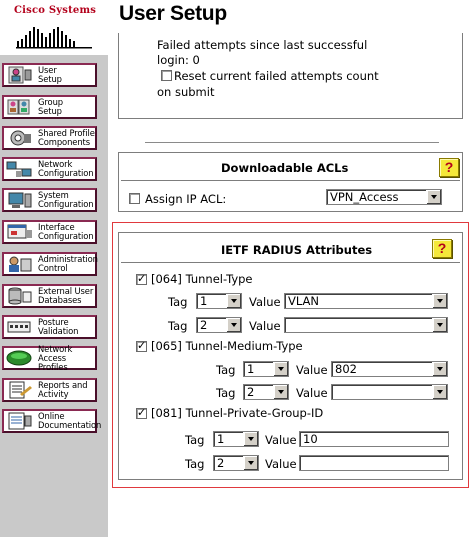 The height and width of the screenshot is (537, 474). What do you see at coordinates (141, 412) in the screenshot?
I see `tunnel-private-group-checkbox` at bounding box center [141, 412].